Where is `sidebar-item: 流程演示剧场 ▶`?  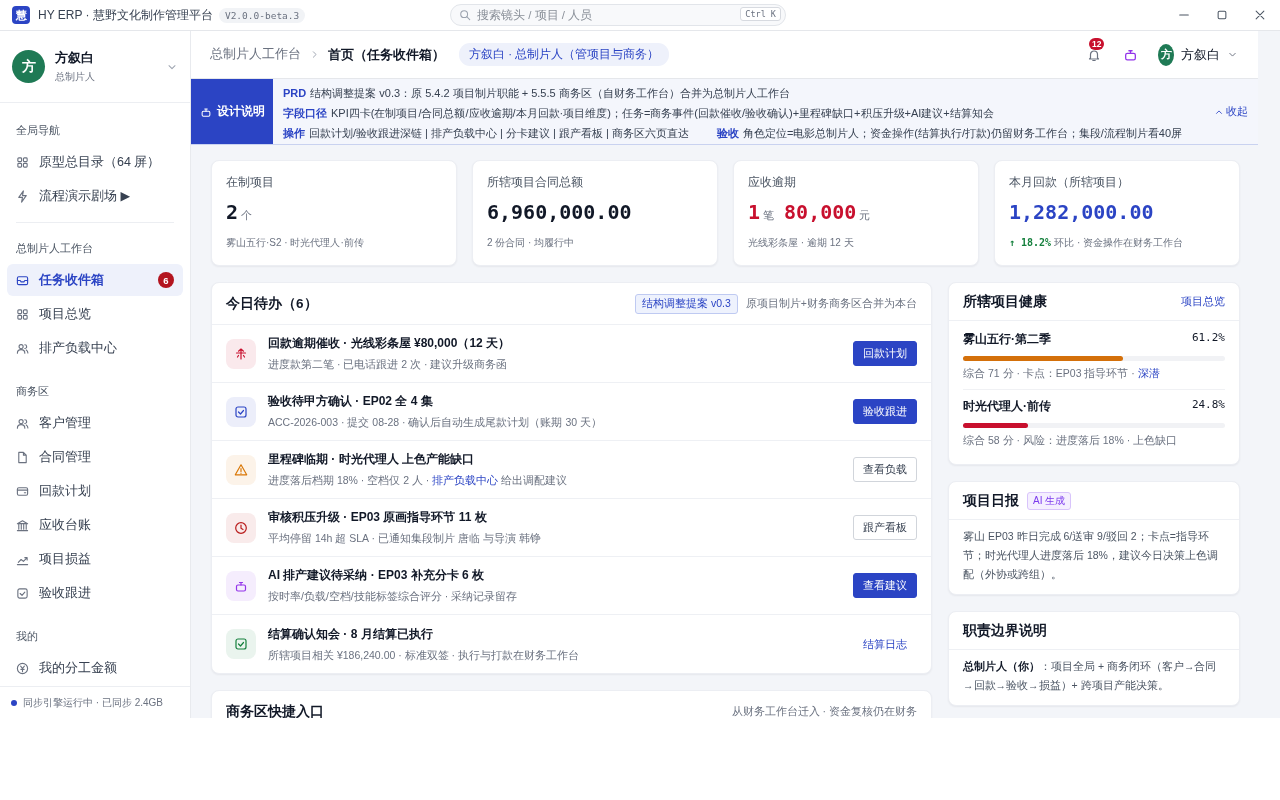 sidebar-item: 流程演示剧场 ▶ is located at coordinates (95, 196).